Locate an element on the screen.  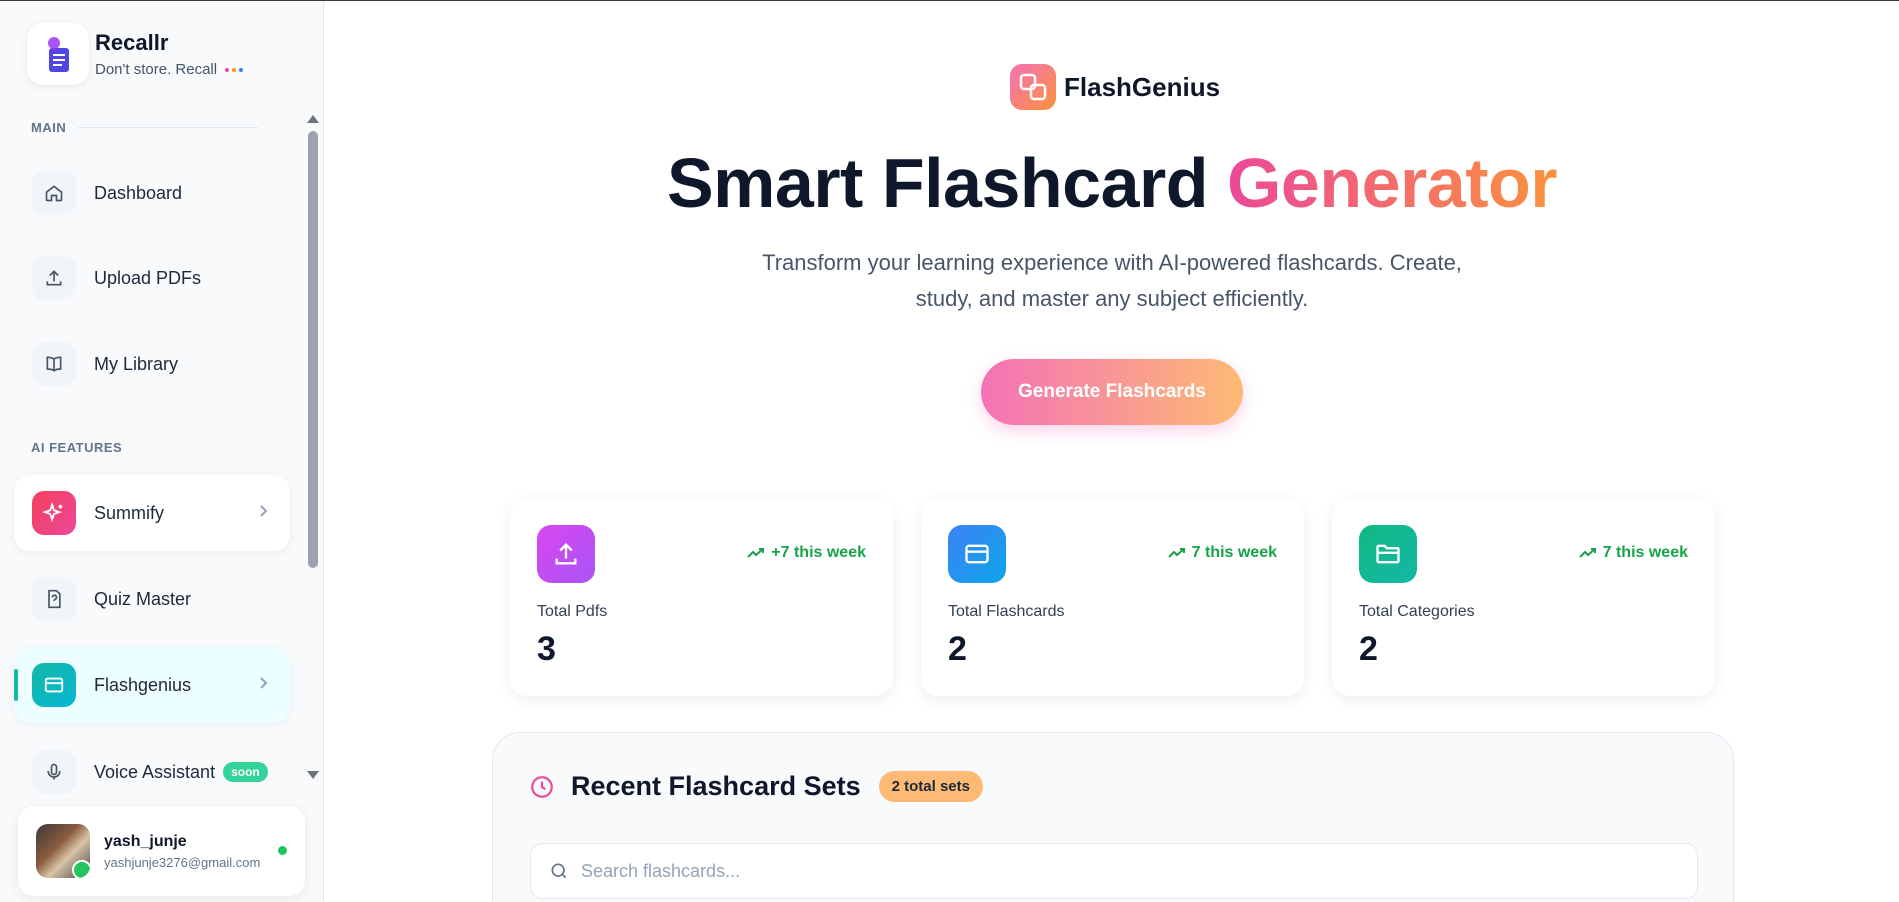
user-profile-card: yash_junje yashjunje3276@gmail.com is located at coordinates (161, 851).